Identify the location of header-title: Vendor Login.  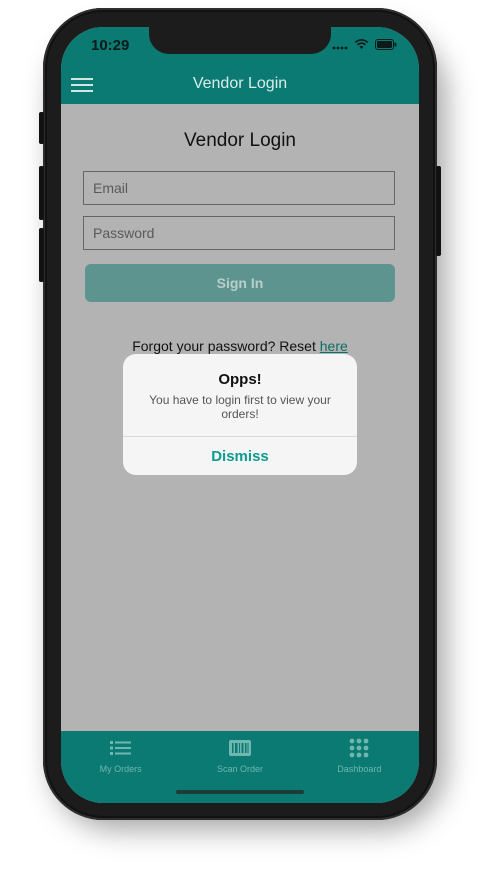
(240, 83).